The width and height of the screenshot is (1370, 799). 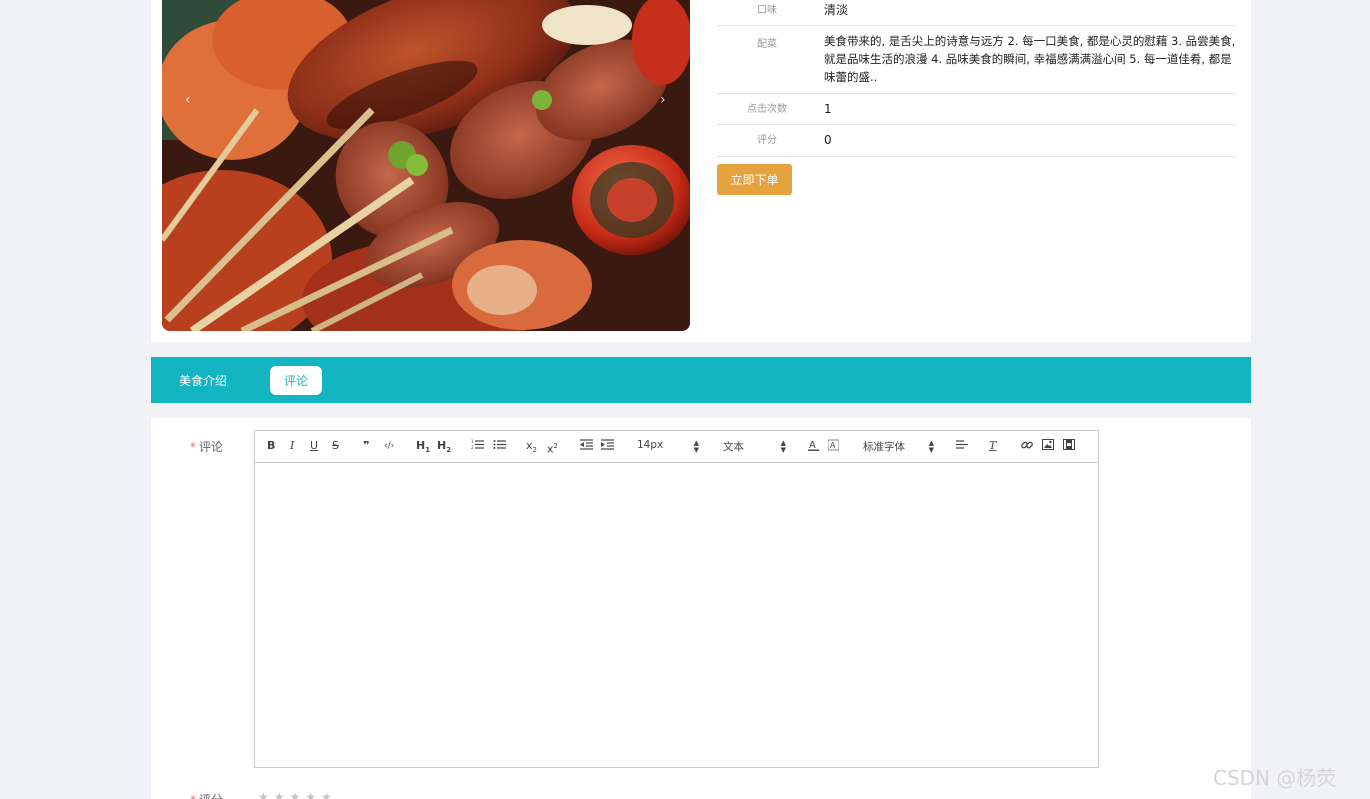 What do you see at coordinates (314, 446) in the screenshot?
I see `underline-button: U` at bounding box center [314, 446].